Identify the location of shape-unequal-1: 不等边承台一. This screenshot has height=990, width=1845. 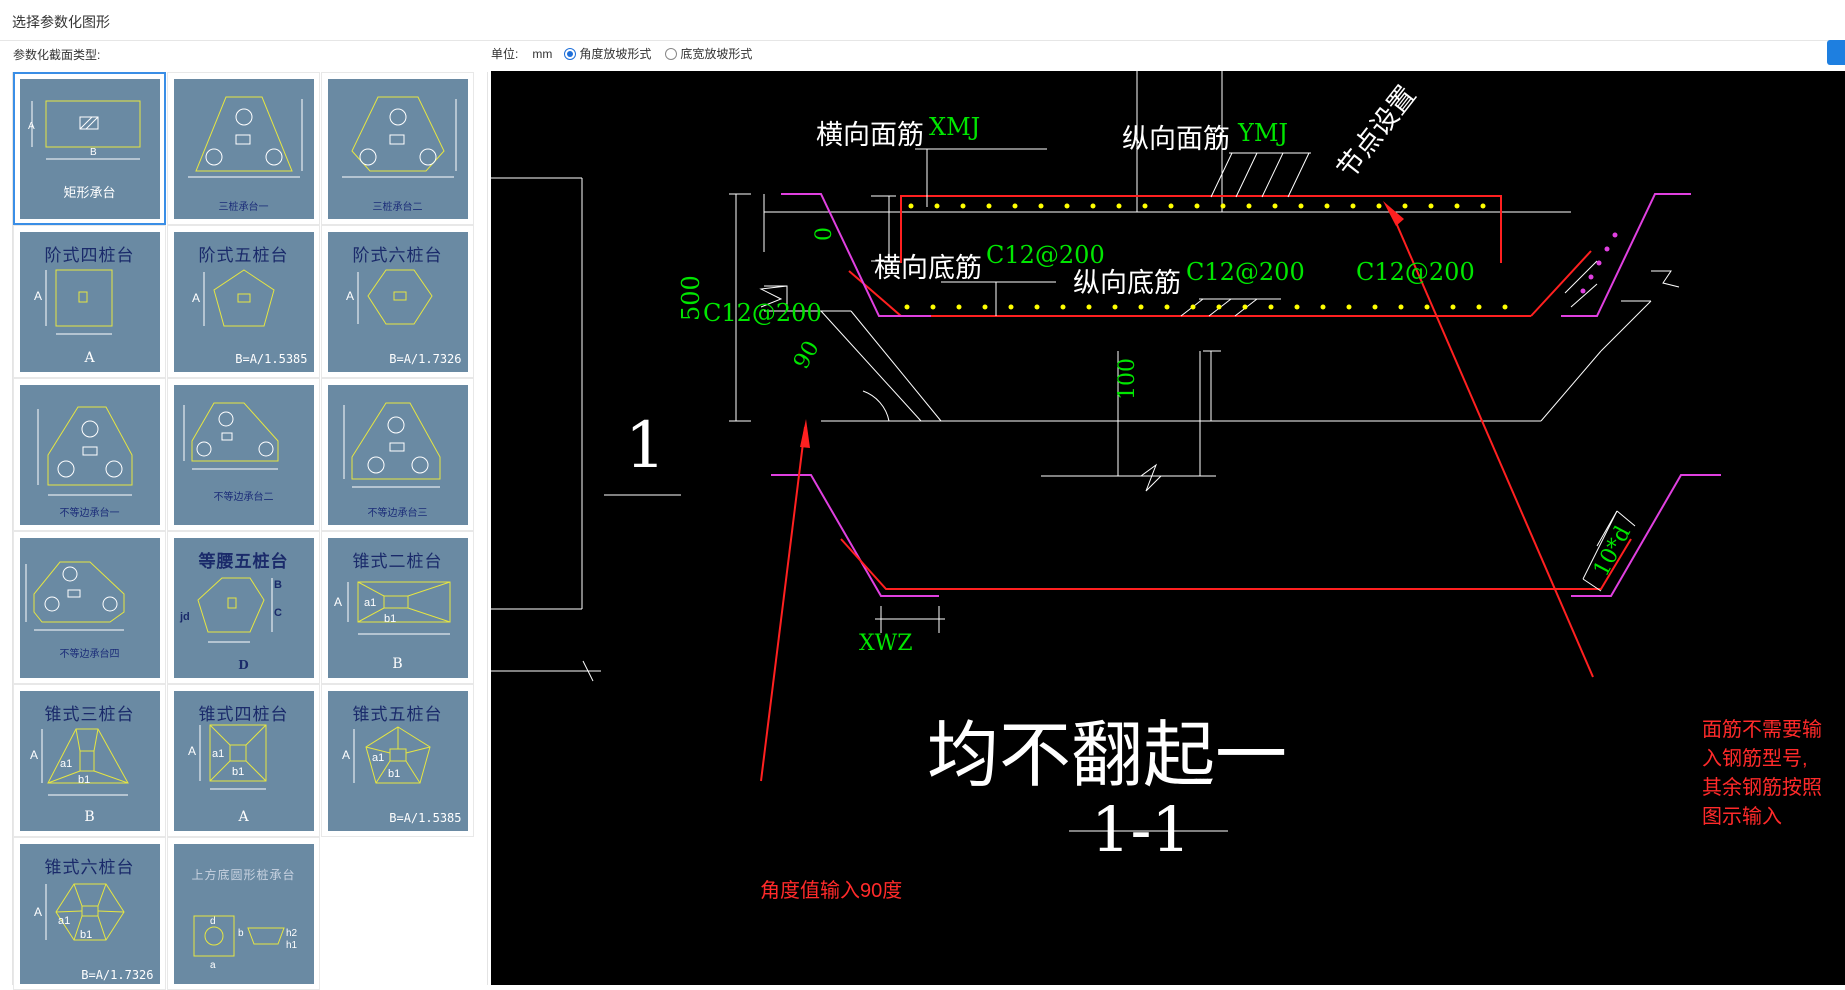
(89, 454).